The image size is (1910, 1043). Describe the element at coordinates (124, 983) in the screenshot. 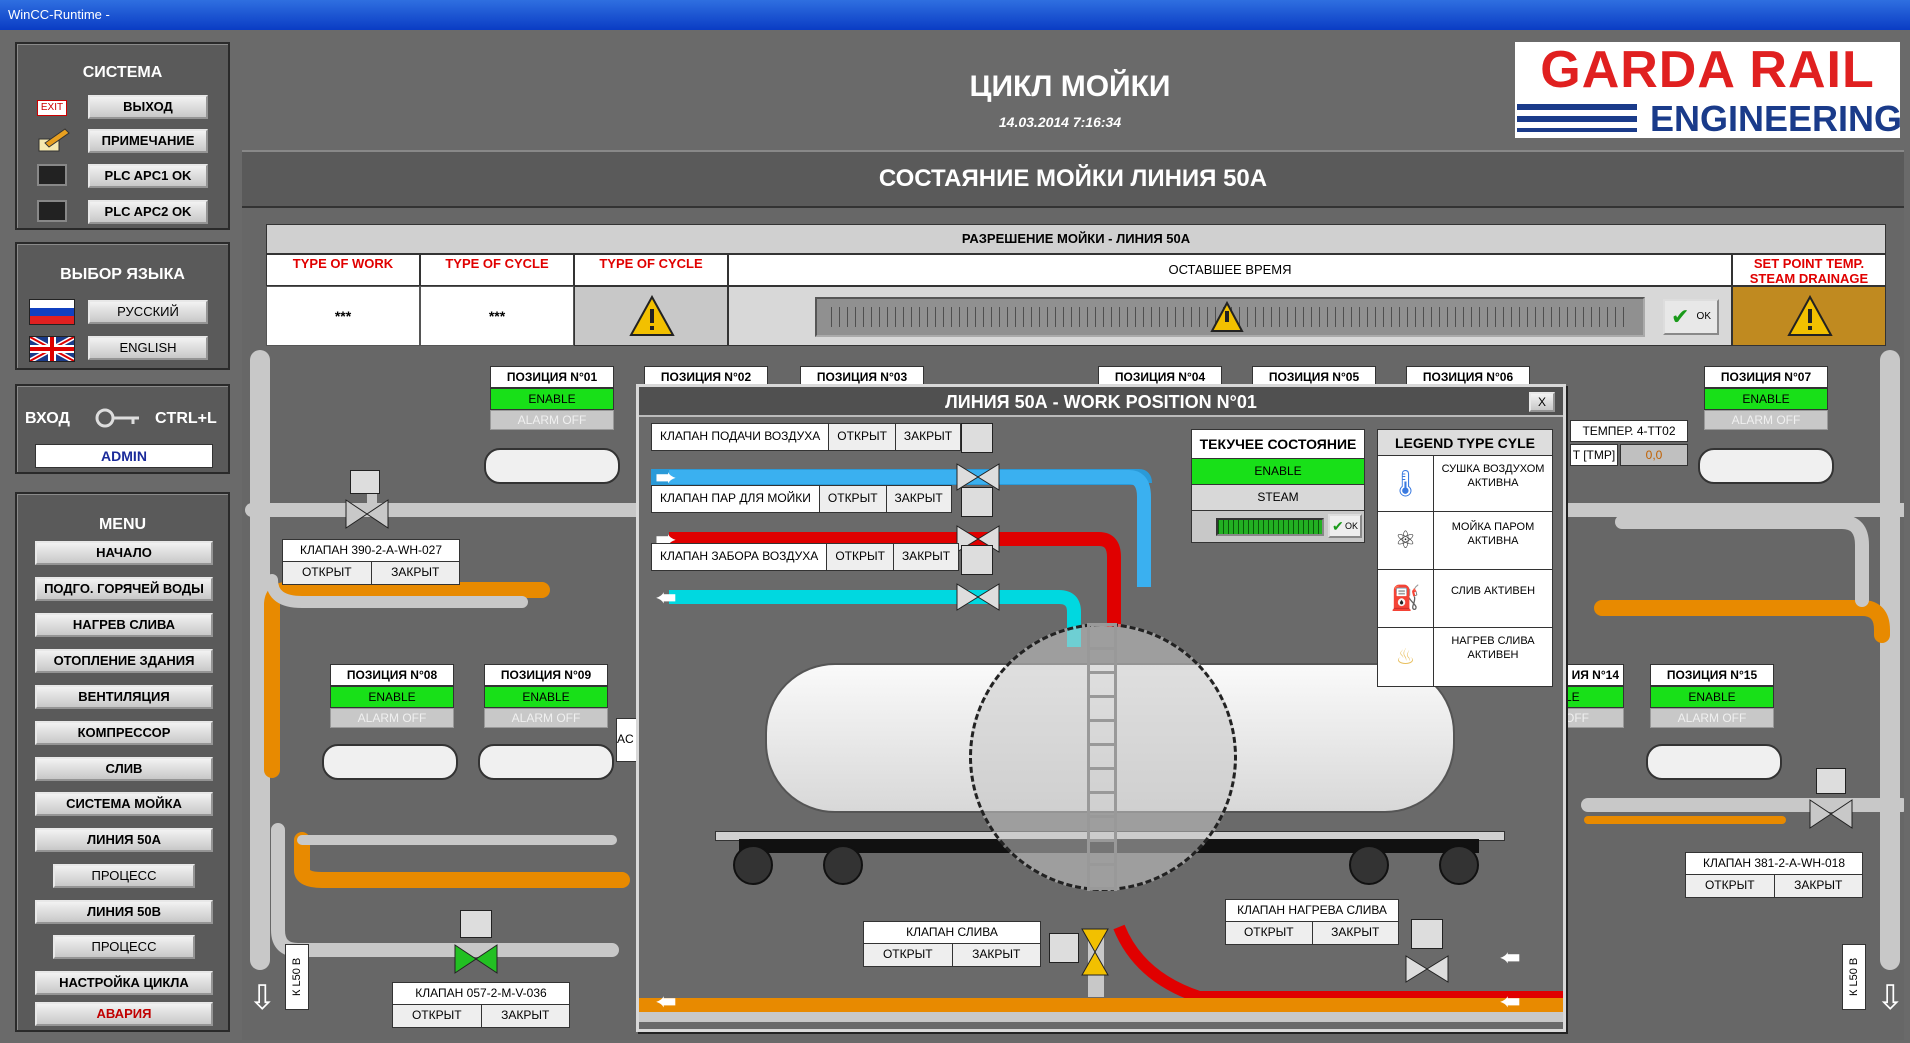

I see `menu-cycle-setup-button: НАСТРОЙКА ЦИКЛА` at that location.